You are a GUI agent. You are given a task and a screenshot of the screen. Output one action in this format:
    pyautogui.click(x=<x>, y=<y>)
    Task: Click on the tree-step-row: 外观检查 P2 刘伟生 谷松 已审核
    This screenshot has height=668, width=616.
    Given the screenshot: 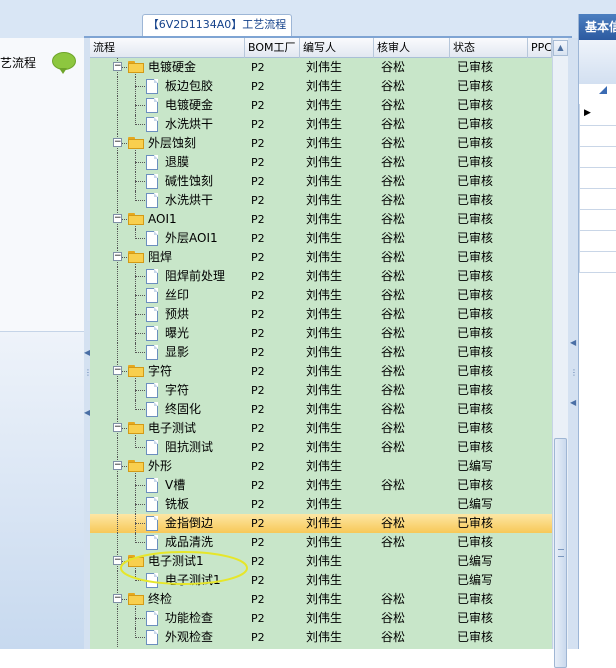 What is the action you would take?
    pyautogui.click(x=321, y=637)
    